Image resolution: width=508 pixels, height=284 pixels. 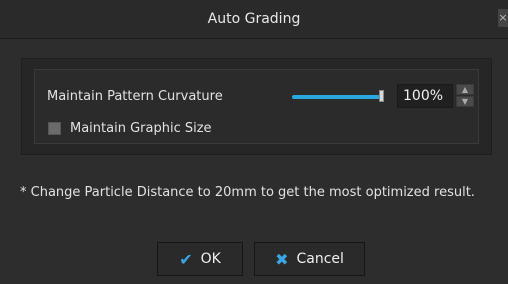 I want to click on curvature-label: Maintain Pattern Curvature, so click(x=135, y=96).